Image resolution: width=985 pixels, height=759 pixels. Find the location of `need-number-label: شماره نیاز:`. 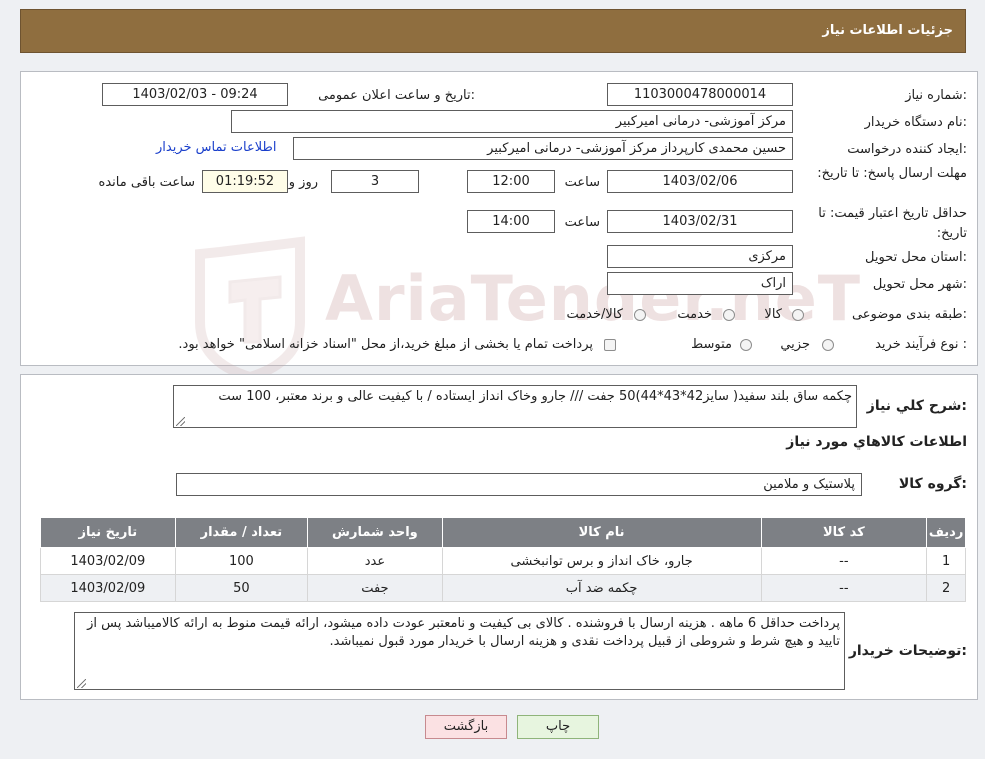

need-number-label: شماره نیاز: is located at coordinates (936, 95).